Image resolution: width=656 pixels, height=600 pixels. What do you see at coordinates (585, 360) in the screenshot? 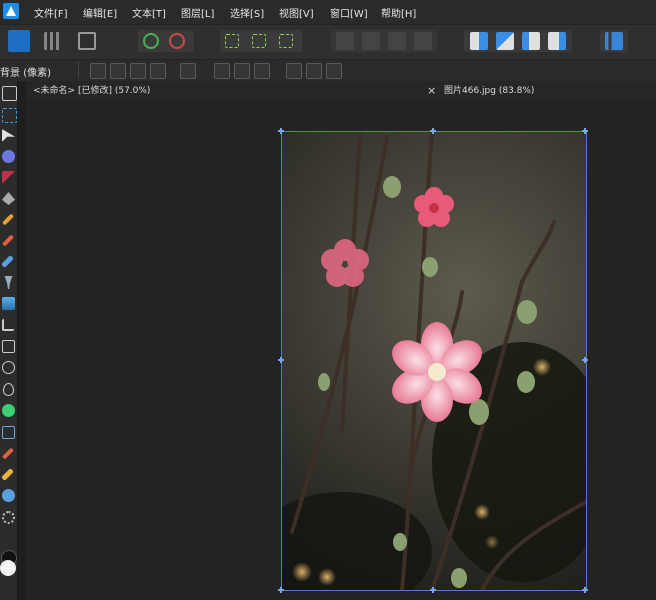
I see `resize-handle-right` at bounding box center [585, 360].